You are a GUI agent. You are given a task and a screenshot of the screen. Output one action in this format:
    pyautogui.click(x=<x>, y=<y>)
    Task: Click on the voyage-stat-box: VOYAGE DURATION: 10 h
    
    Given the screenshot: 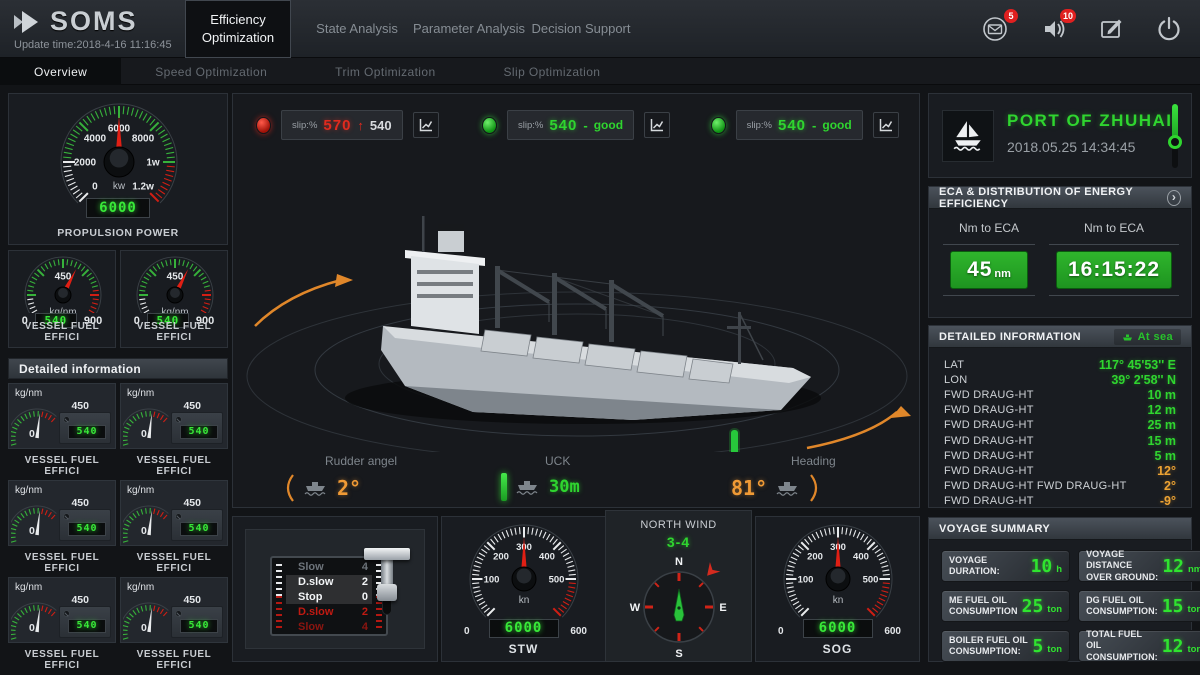 What is the action you would take?
    pyautogui.click(x=1006, y=566)
    